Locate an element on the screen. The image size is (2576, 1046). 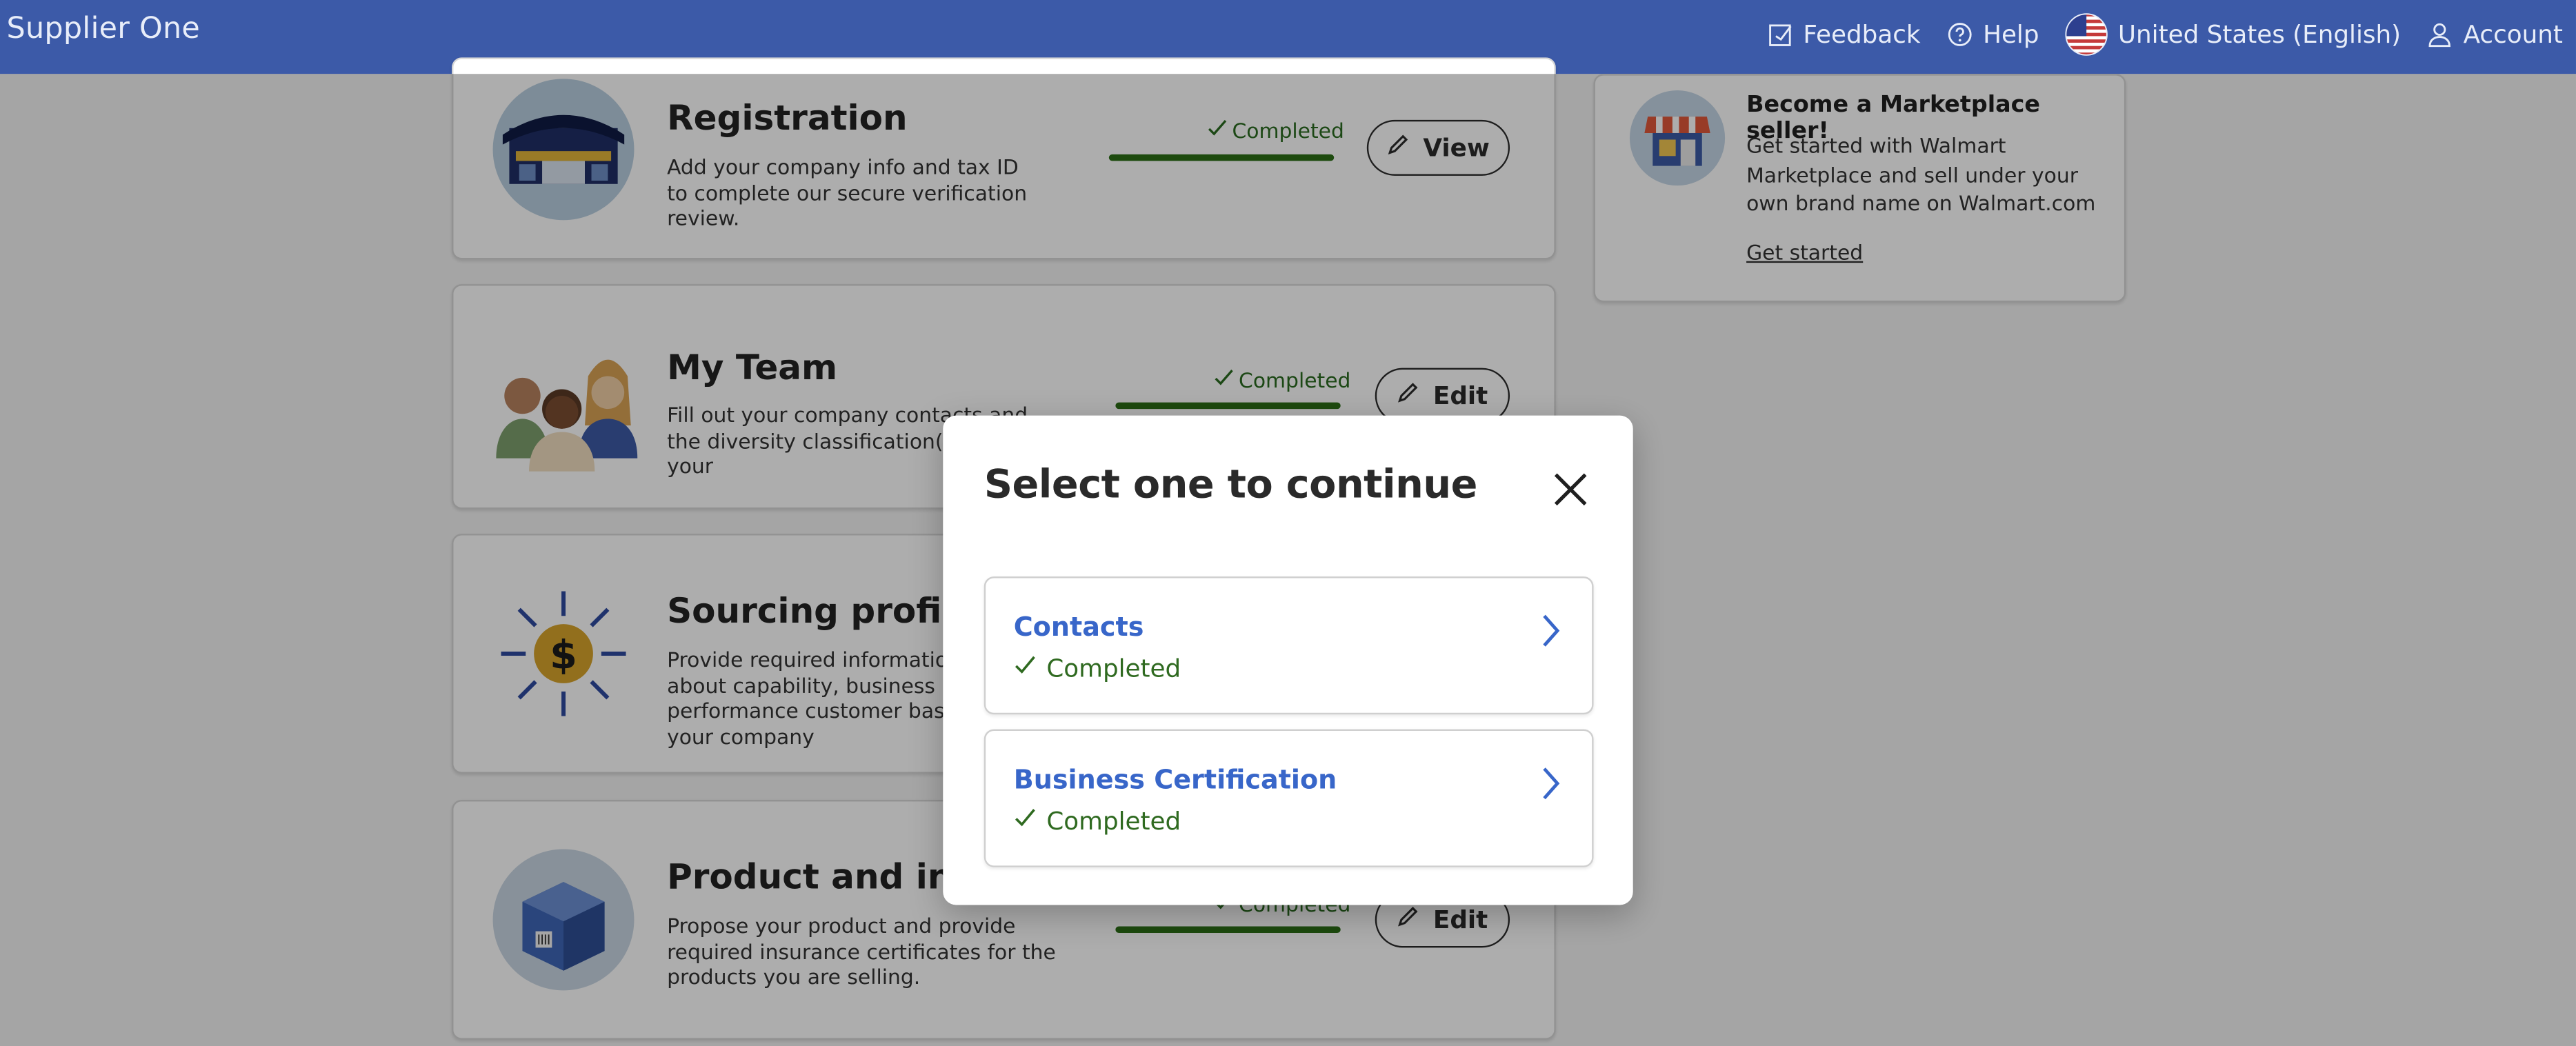
feedback-label: Feedback is located at coordinates (1862, 34).